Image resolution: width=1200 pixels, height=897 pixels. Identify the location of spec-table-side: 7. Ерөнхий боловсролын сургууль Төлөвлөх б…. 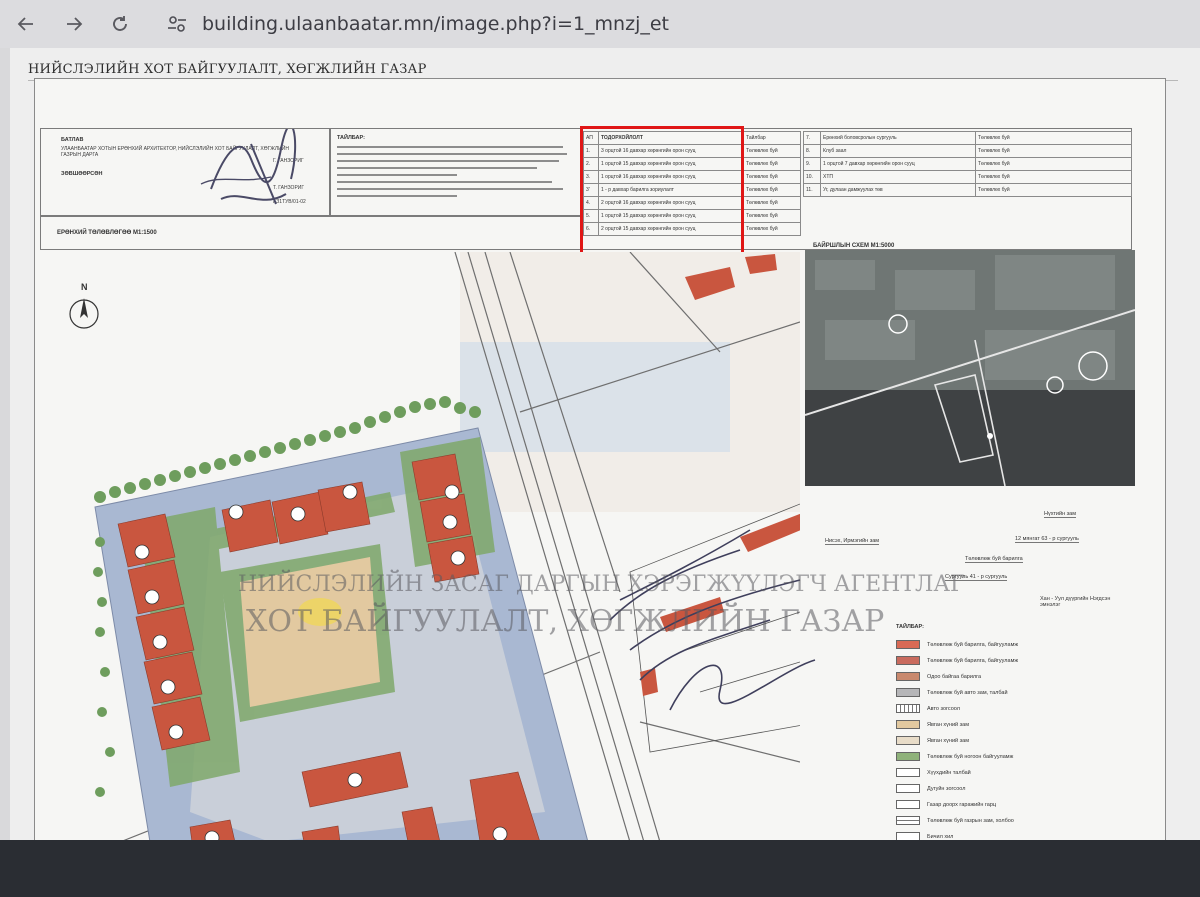
(967, 190).